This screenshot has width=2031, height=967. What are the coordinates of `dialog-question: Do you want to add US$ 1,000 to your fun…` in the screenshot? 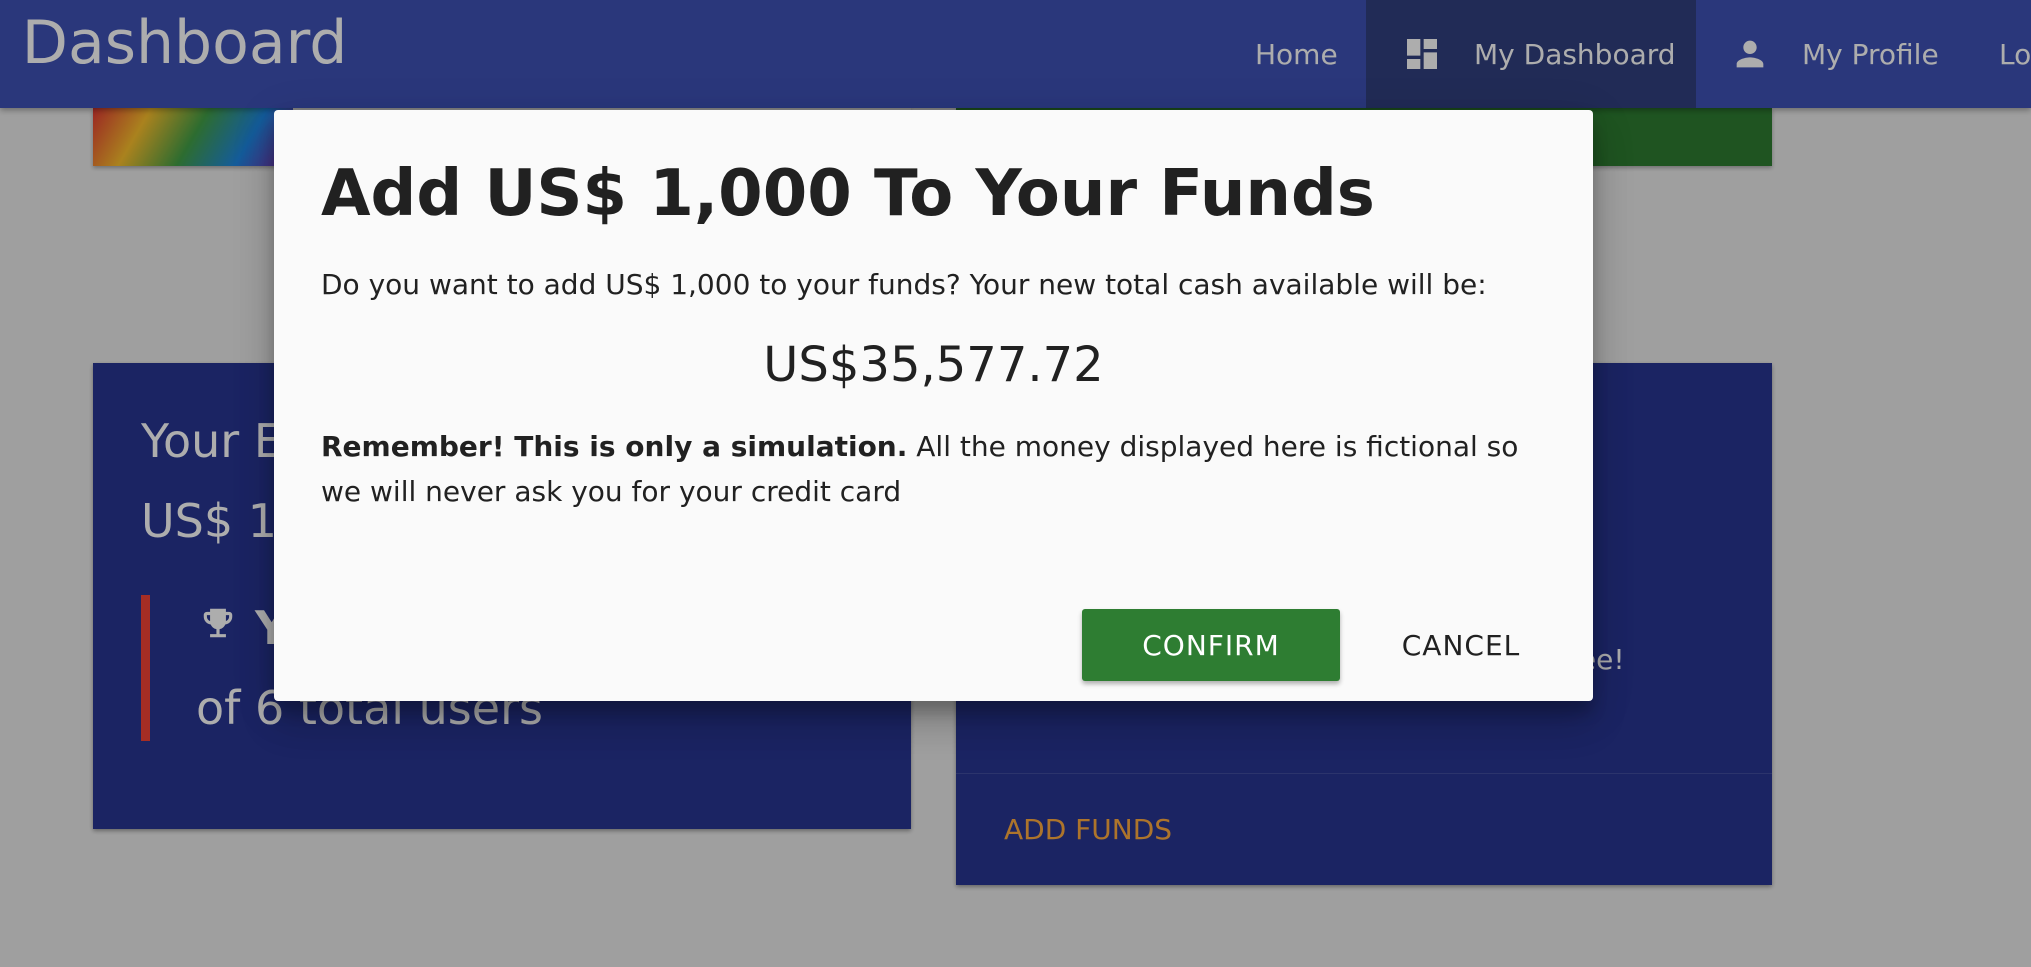 It's located at (904, 284).